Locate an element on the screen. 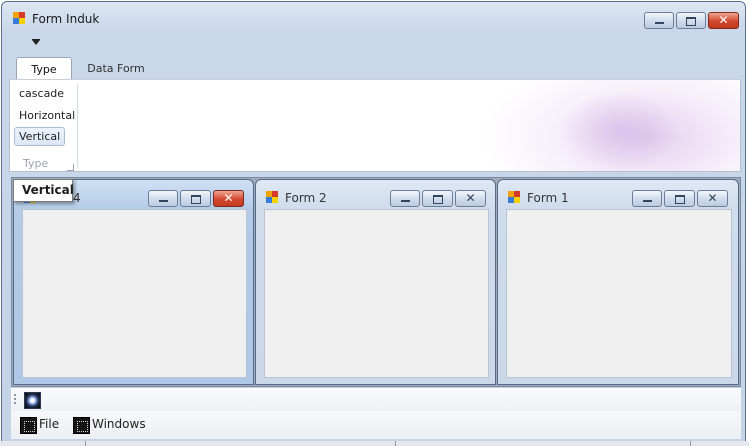 This screenshot has height=446, width=749. horizontal-button: Horizontal is located at coordinates (47, 115).